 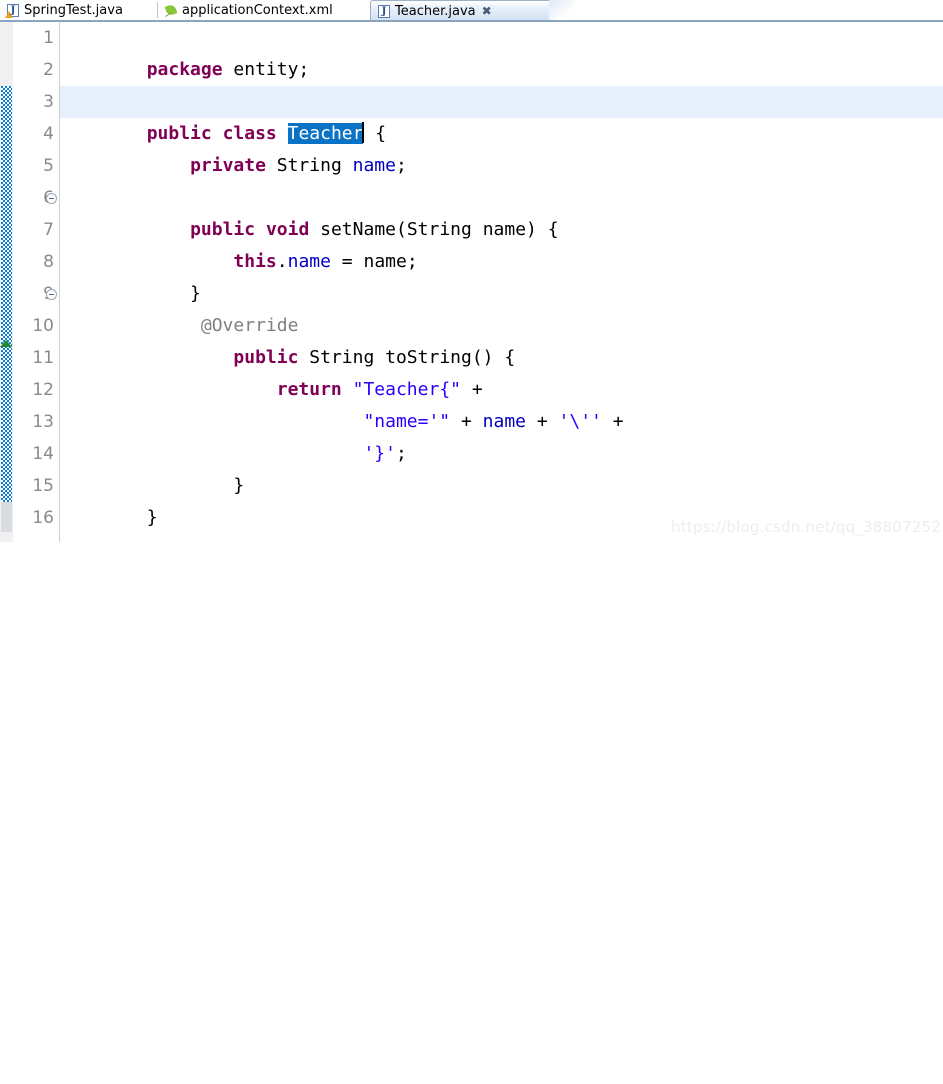 What do you see at coordinates (185, 51) in the screenshot?
I see `code-line-1: package entity;` at bounding box center [185, 51].